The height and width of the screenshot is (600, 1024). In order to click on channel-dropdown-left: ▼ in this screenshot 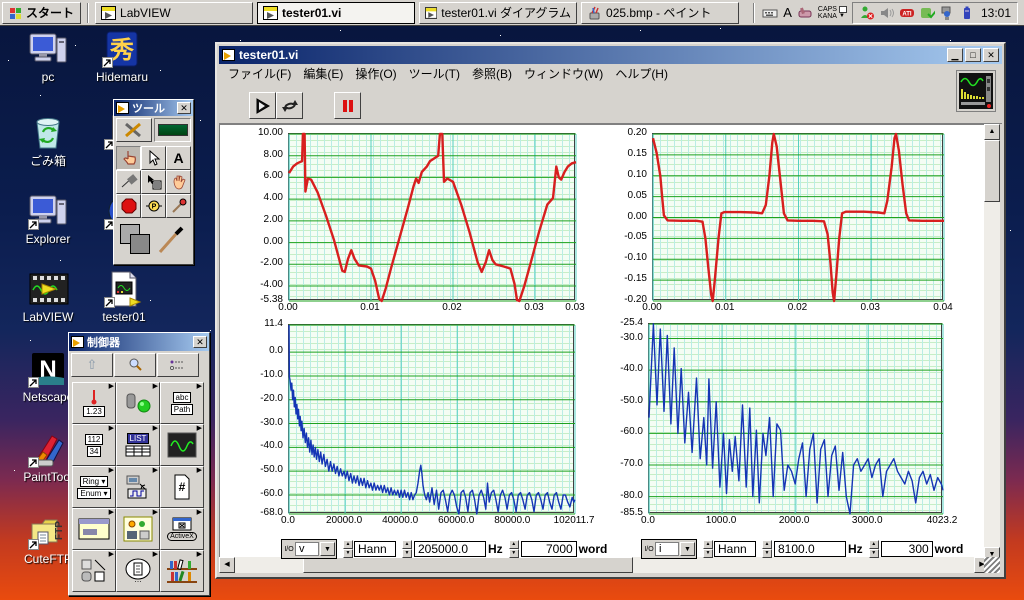, I will do `click(327, 549)`.